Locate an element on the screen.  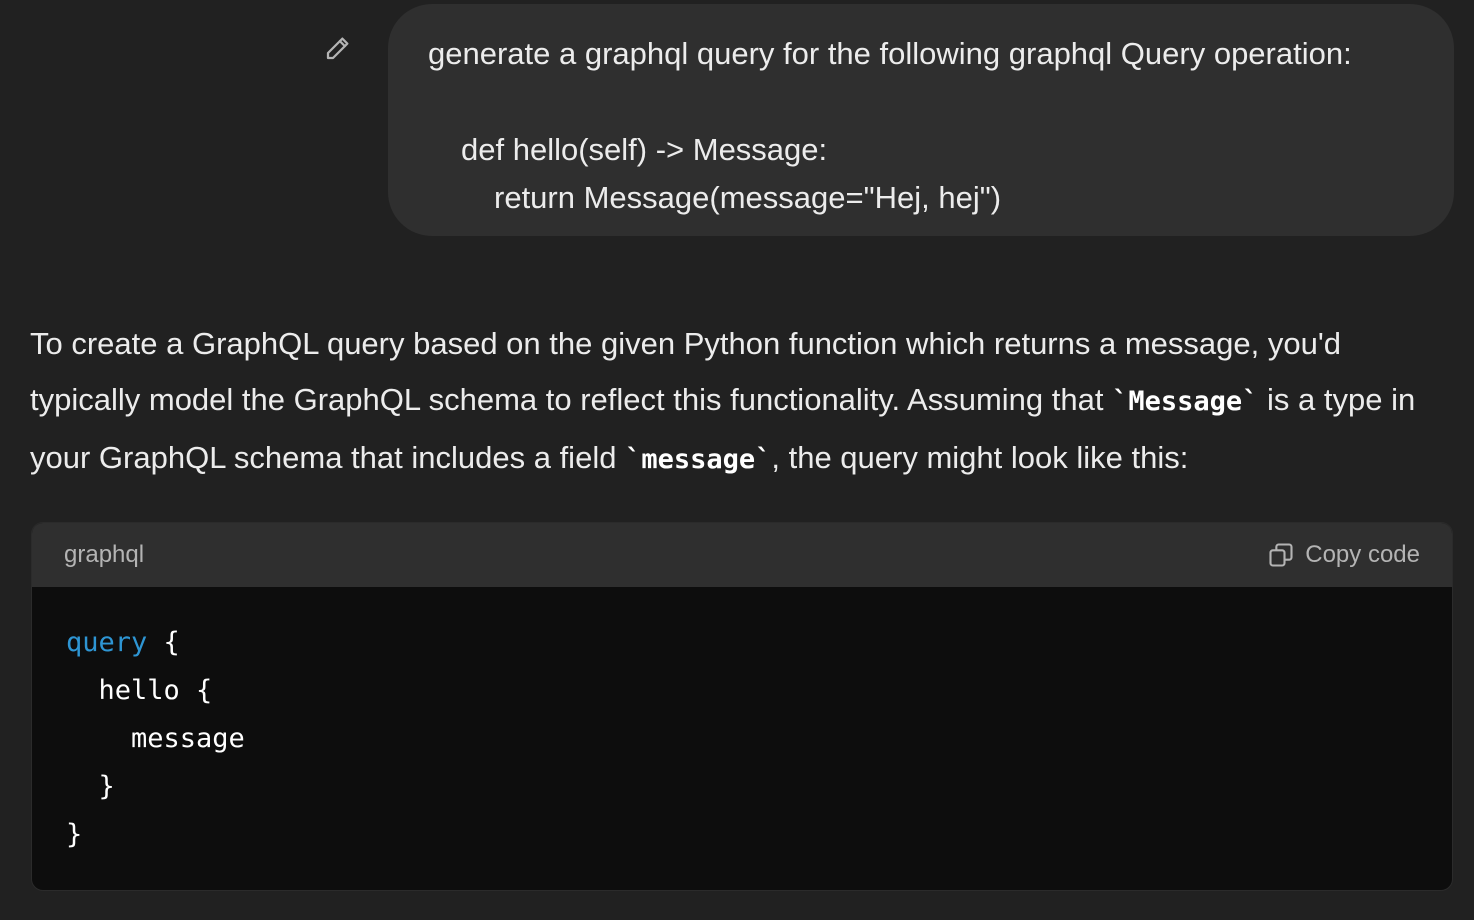
code-line: message is located at coordinates (155, 738).